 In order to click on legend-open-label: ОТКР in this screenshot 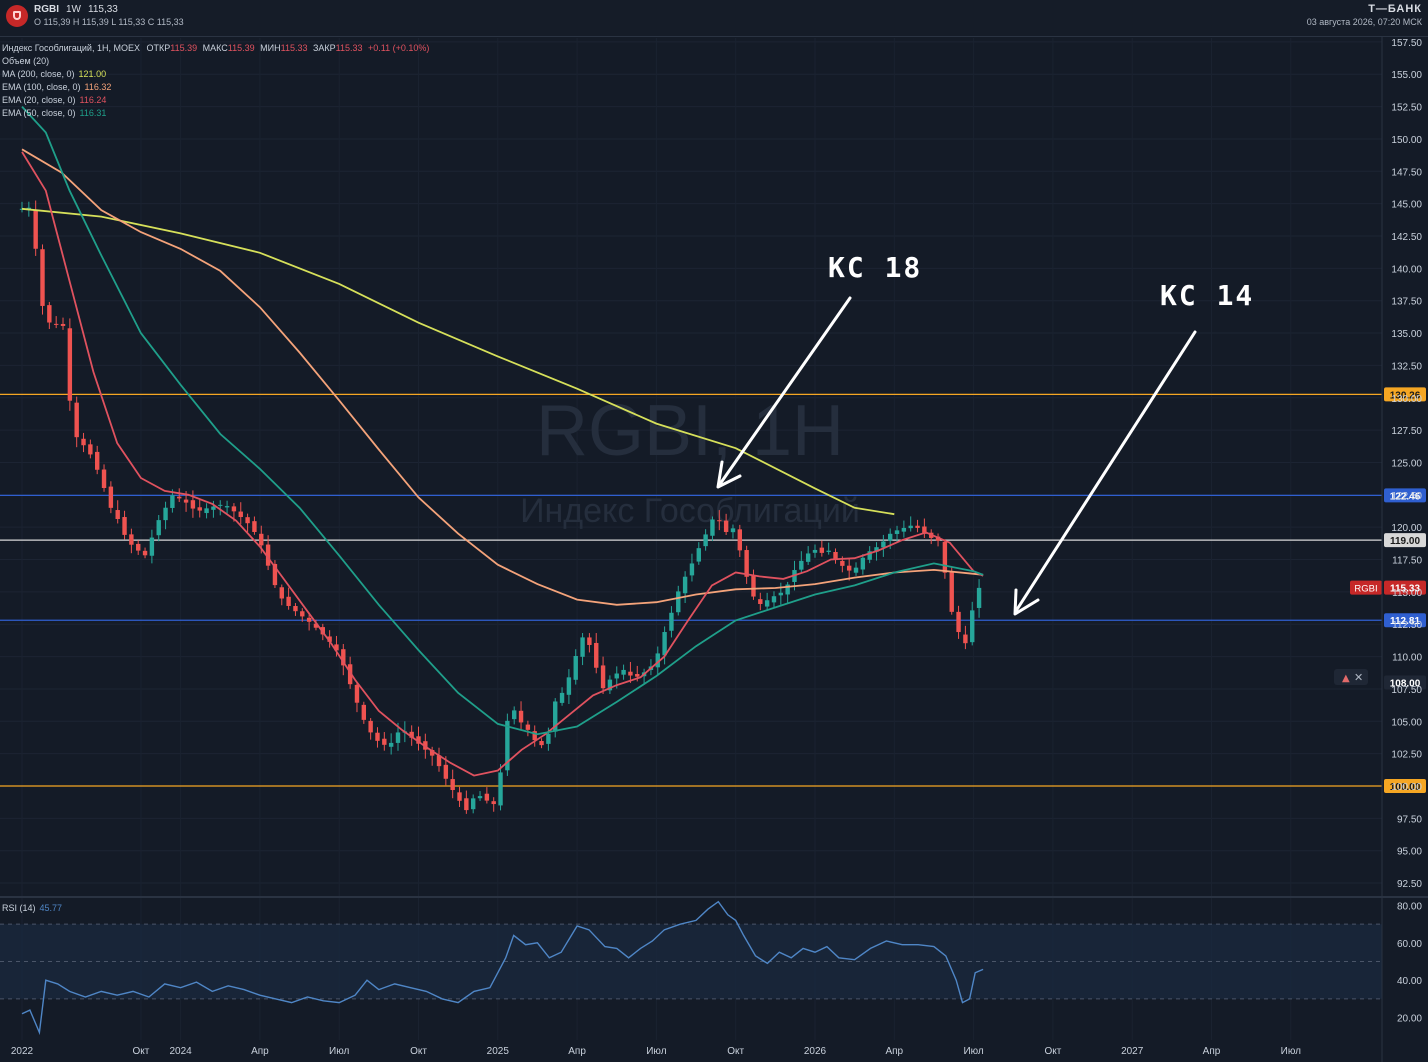, I will do `click(158, 48)`.